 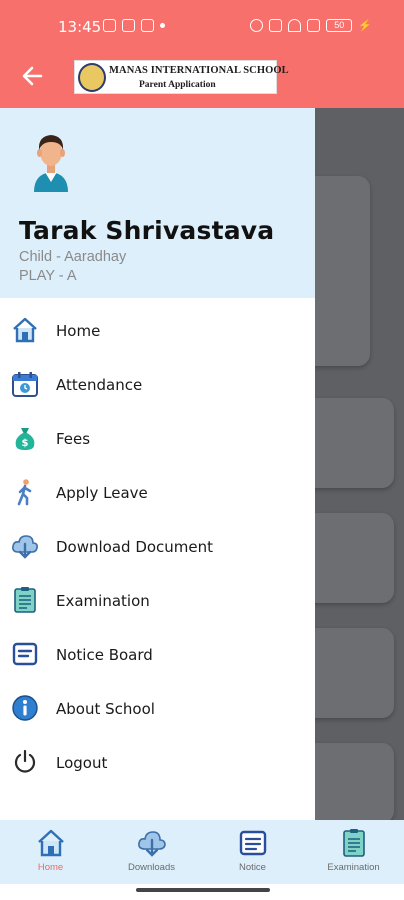 What do you see at coordinates (48, 276) in the screenshot?
I see `child-class: PLAY - A` at bounding box center [48, 276].